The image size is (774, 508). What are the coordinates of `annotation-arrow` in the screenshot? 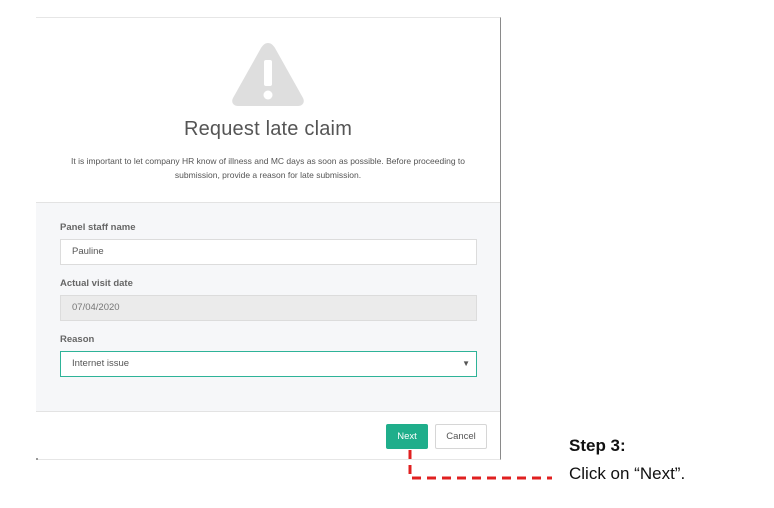 It's located at (480, 465).